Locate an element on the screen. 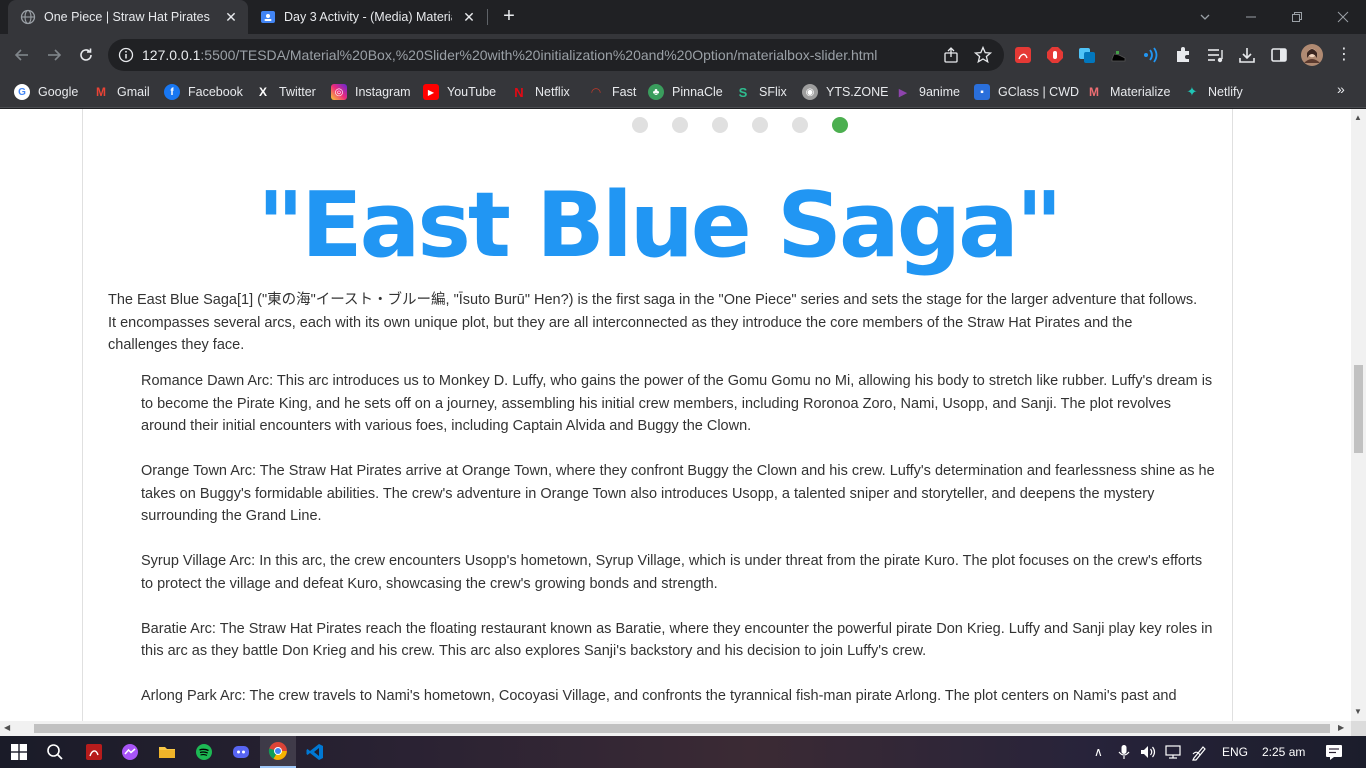 The width and height of the screenshot is (1366, 768). bookmark-label: Materialize is located at coordinates (1140, 92).